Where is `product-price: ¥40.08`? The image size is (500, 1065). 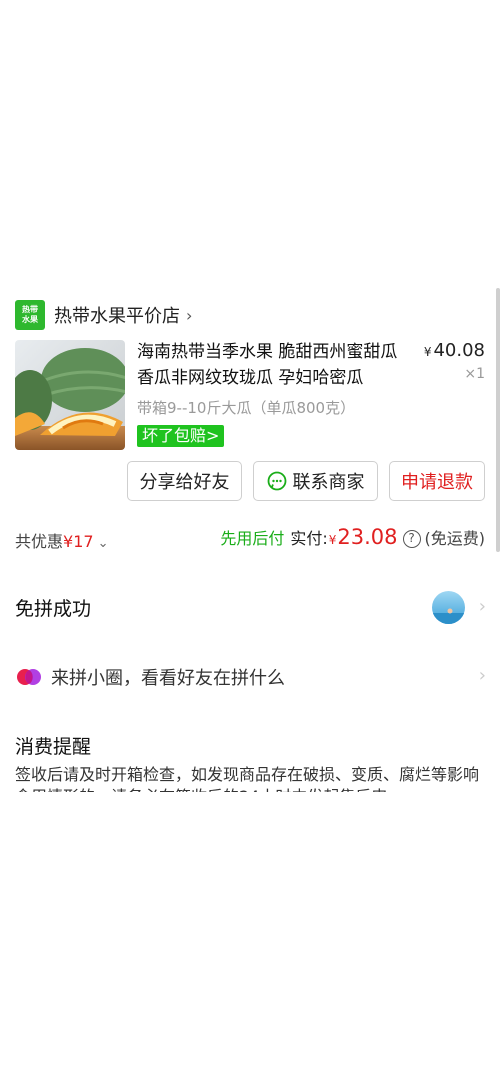 product-price: ¥40.08 is located at coordinates (454, 350).